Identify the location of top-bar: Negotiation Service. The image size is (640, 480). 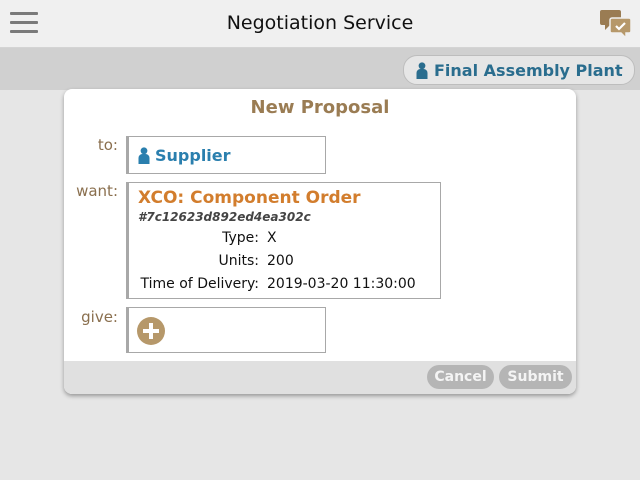
(320, 24).